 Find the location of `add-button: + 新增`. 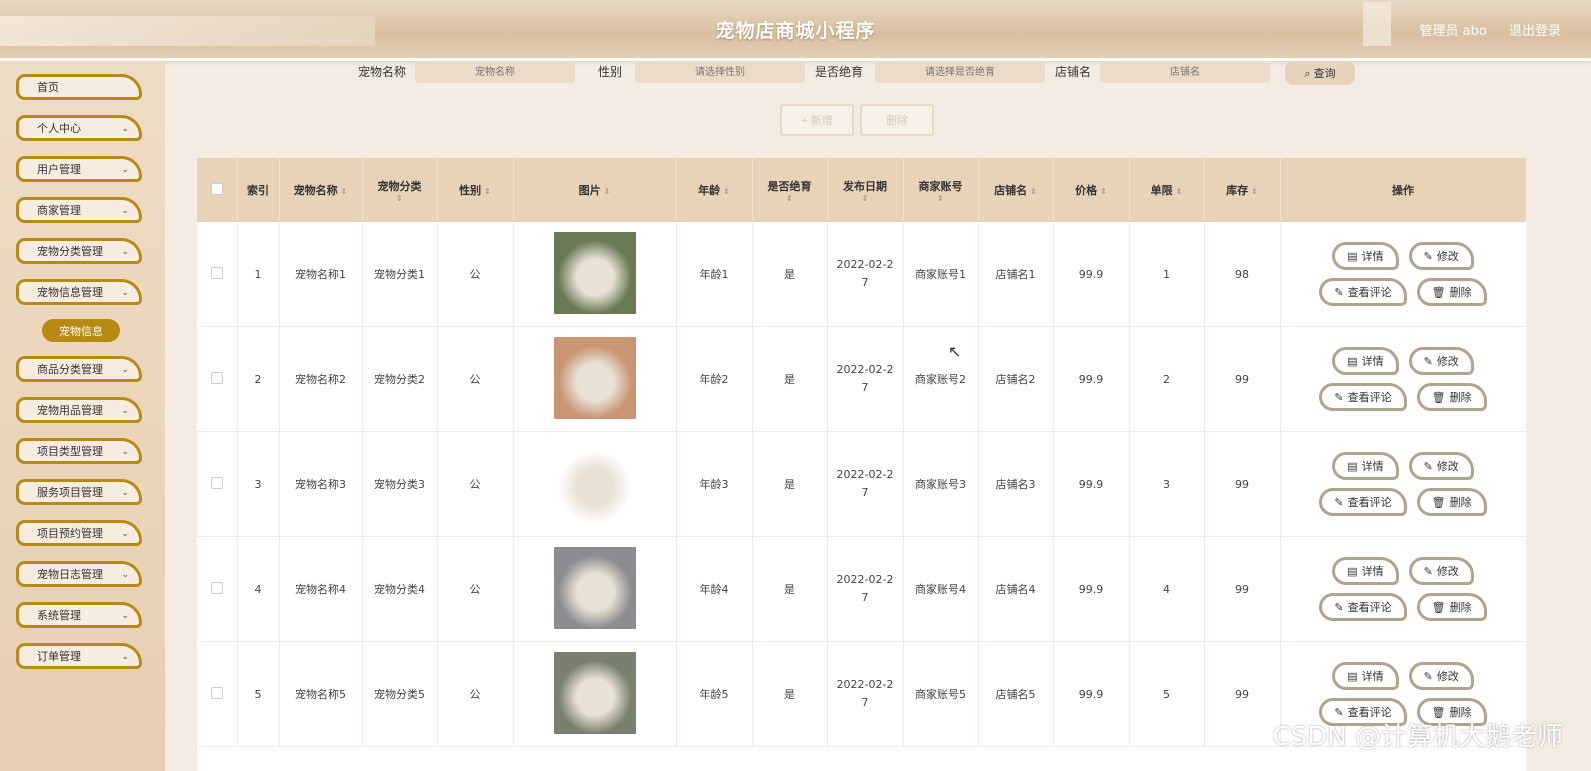

add-button: + 新增 is located at coordinates (817, 120).